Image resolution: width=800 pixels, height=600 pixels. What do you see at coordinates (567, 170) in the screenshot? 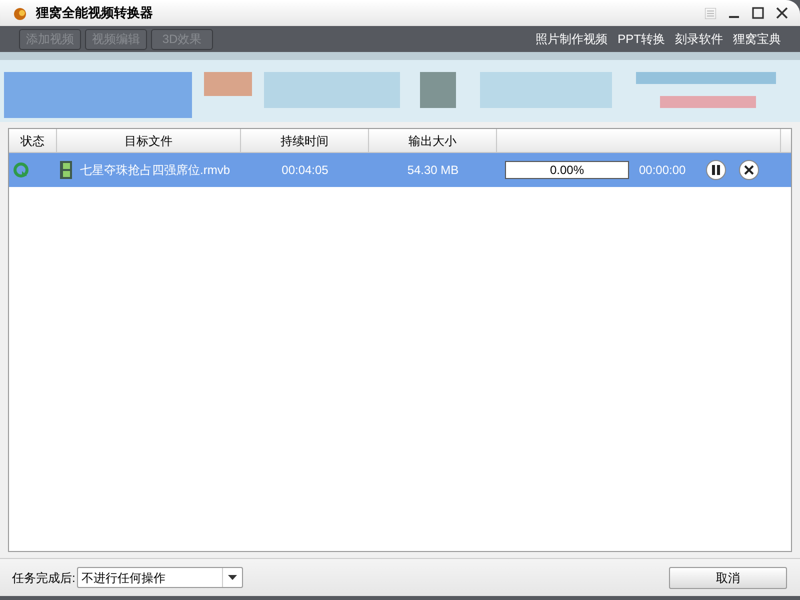
I see `progress-reading: 0.00%` at bounding box center [567, 170].